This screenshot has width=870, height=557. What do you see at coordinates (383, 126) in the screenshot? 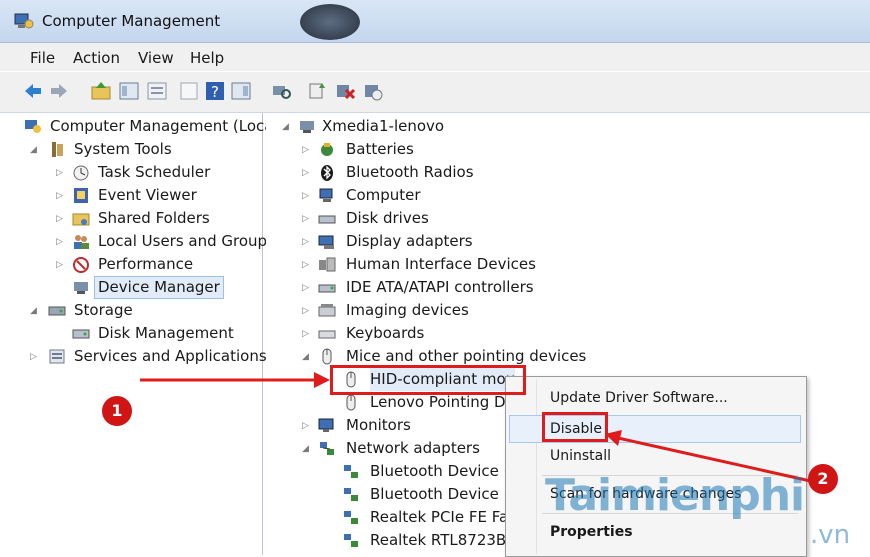
I see `device-root-label: Xmedia1-lenovo` at bounding box center [383, 126].